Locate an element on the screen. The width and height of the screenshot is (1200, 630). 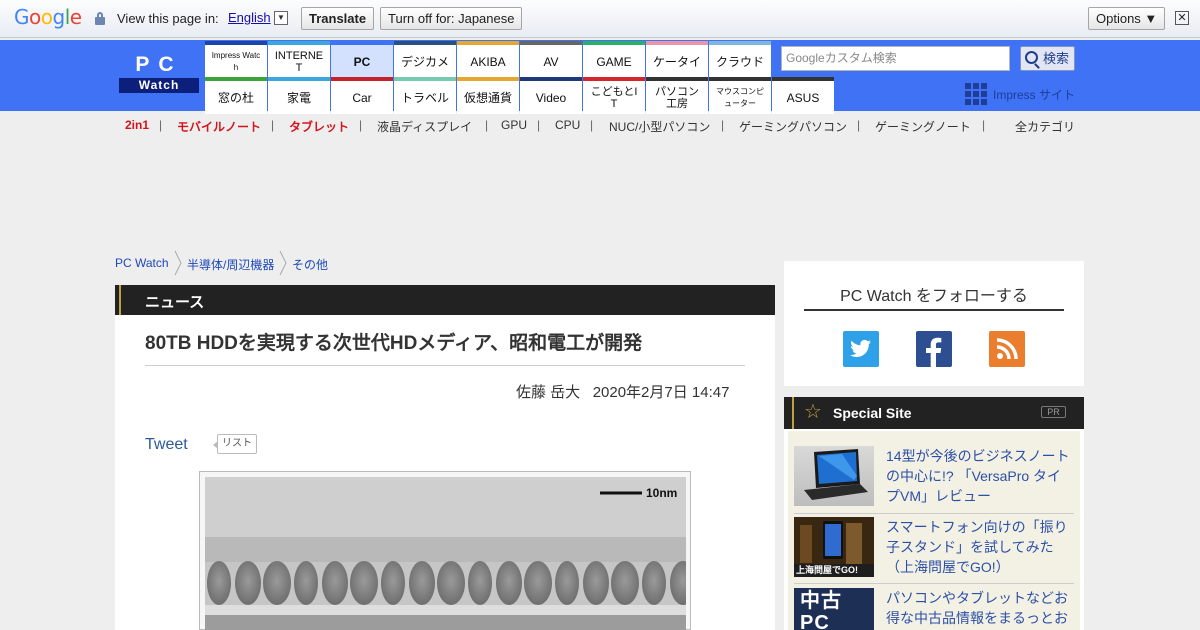
nav-item: ケータイ is located at coordinates (677, 61).